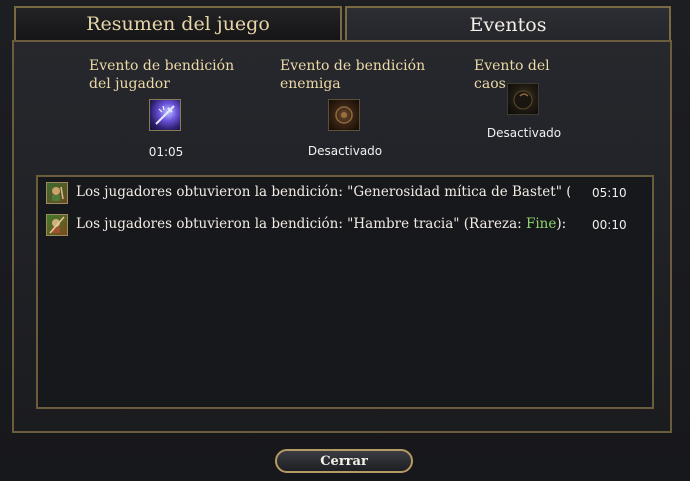  I want to click on enemy-blessing-title: Evento de bendición enemiga, so click(353, 75).